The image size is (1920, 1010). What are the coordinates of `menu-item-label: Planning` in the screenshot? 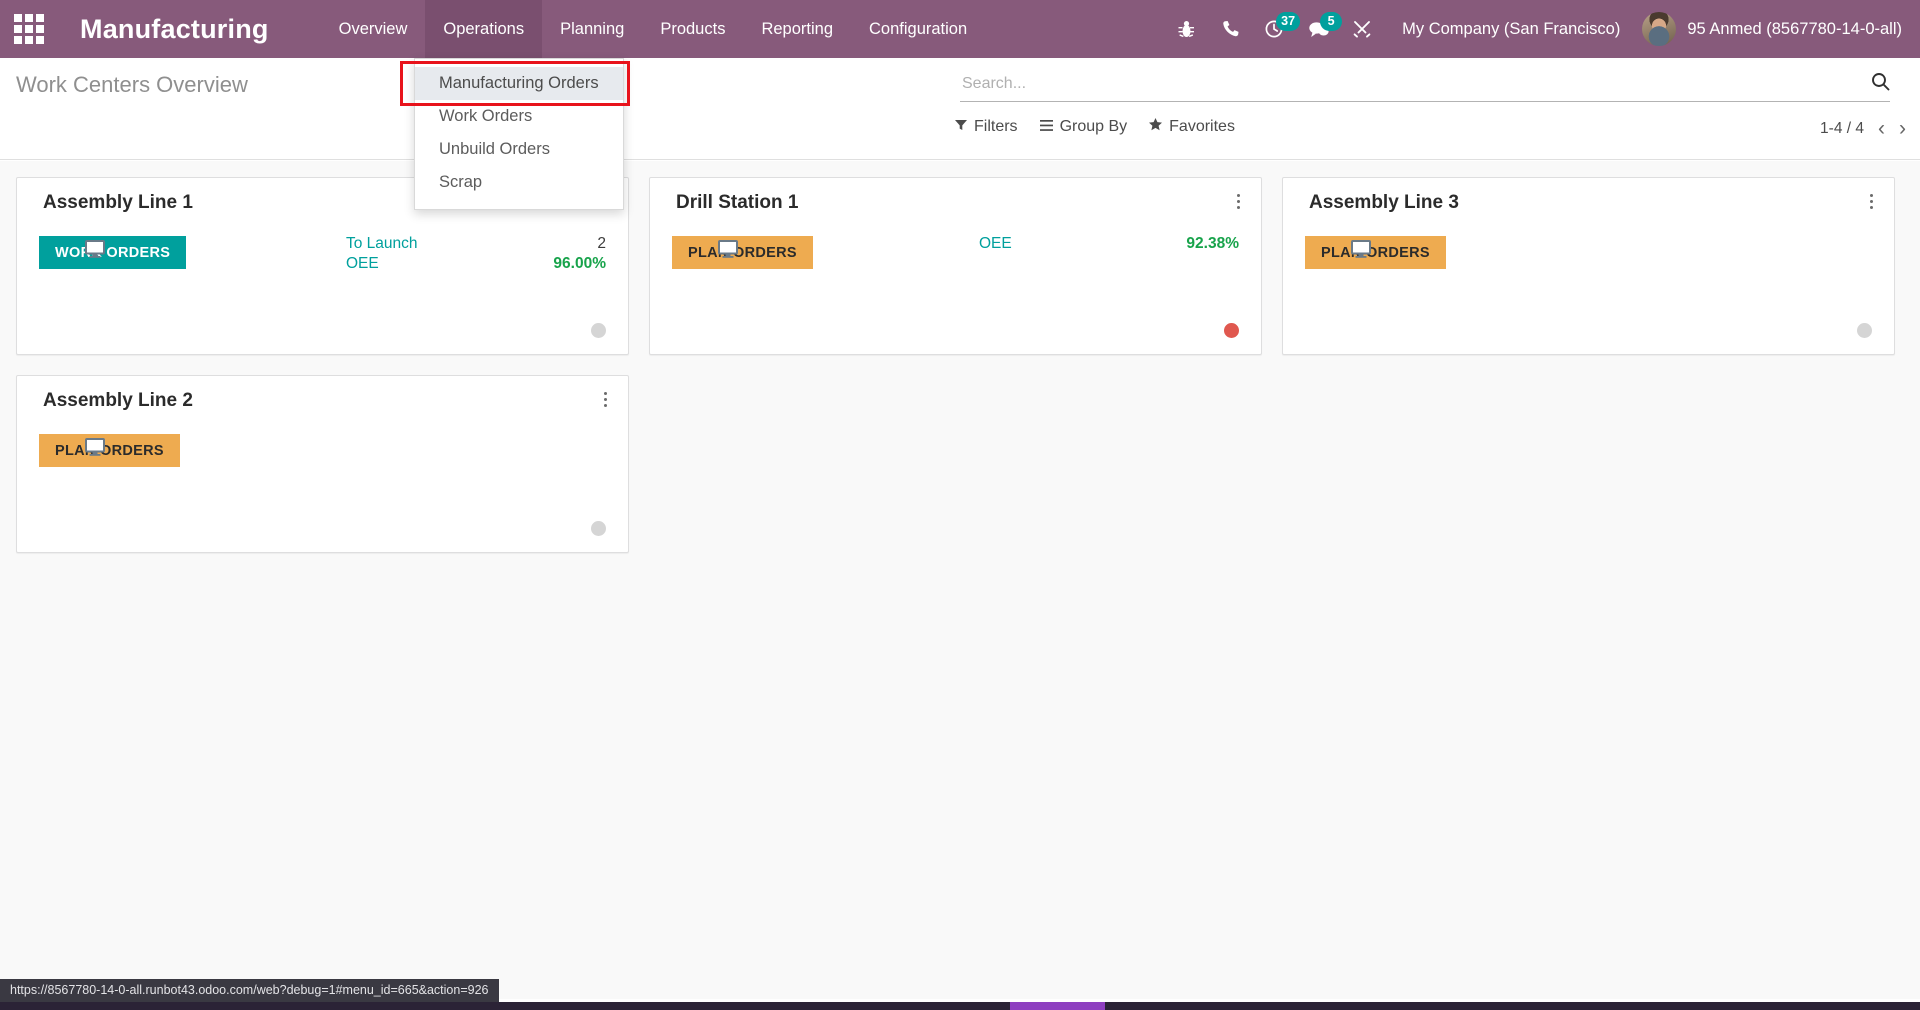 It's located at (592, 28).